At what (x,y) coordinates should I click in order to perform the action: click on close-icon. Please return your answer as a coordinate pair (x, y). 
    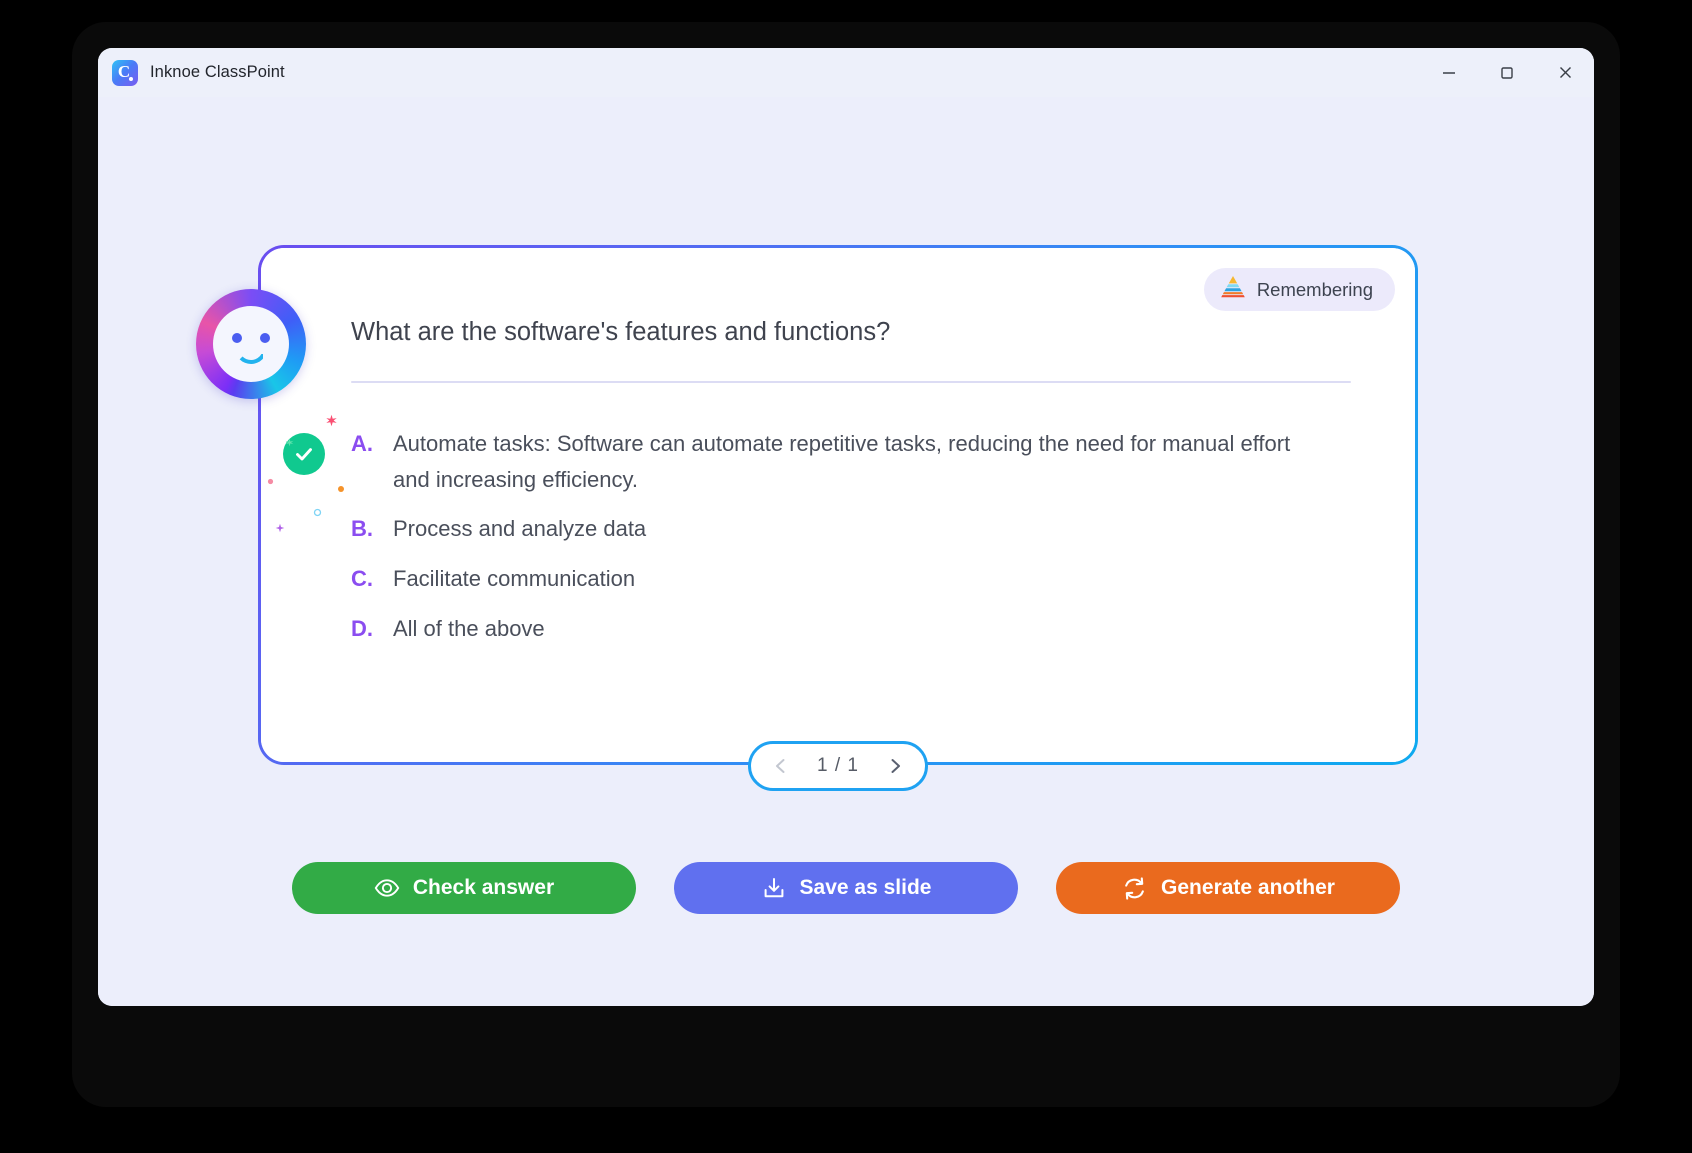
    Looking at the image, I should click on (1565, 72).